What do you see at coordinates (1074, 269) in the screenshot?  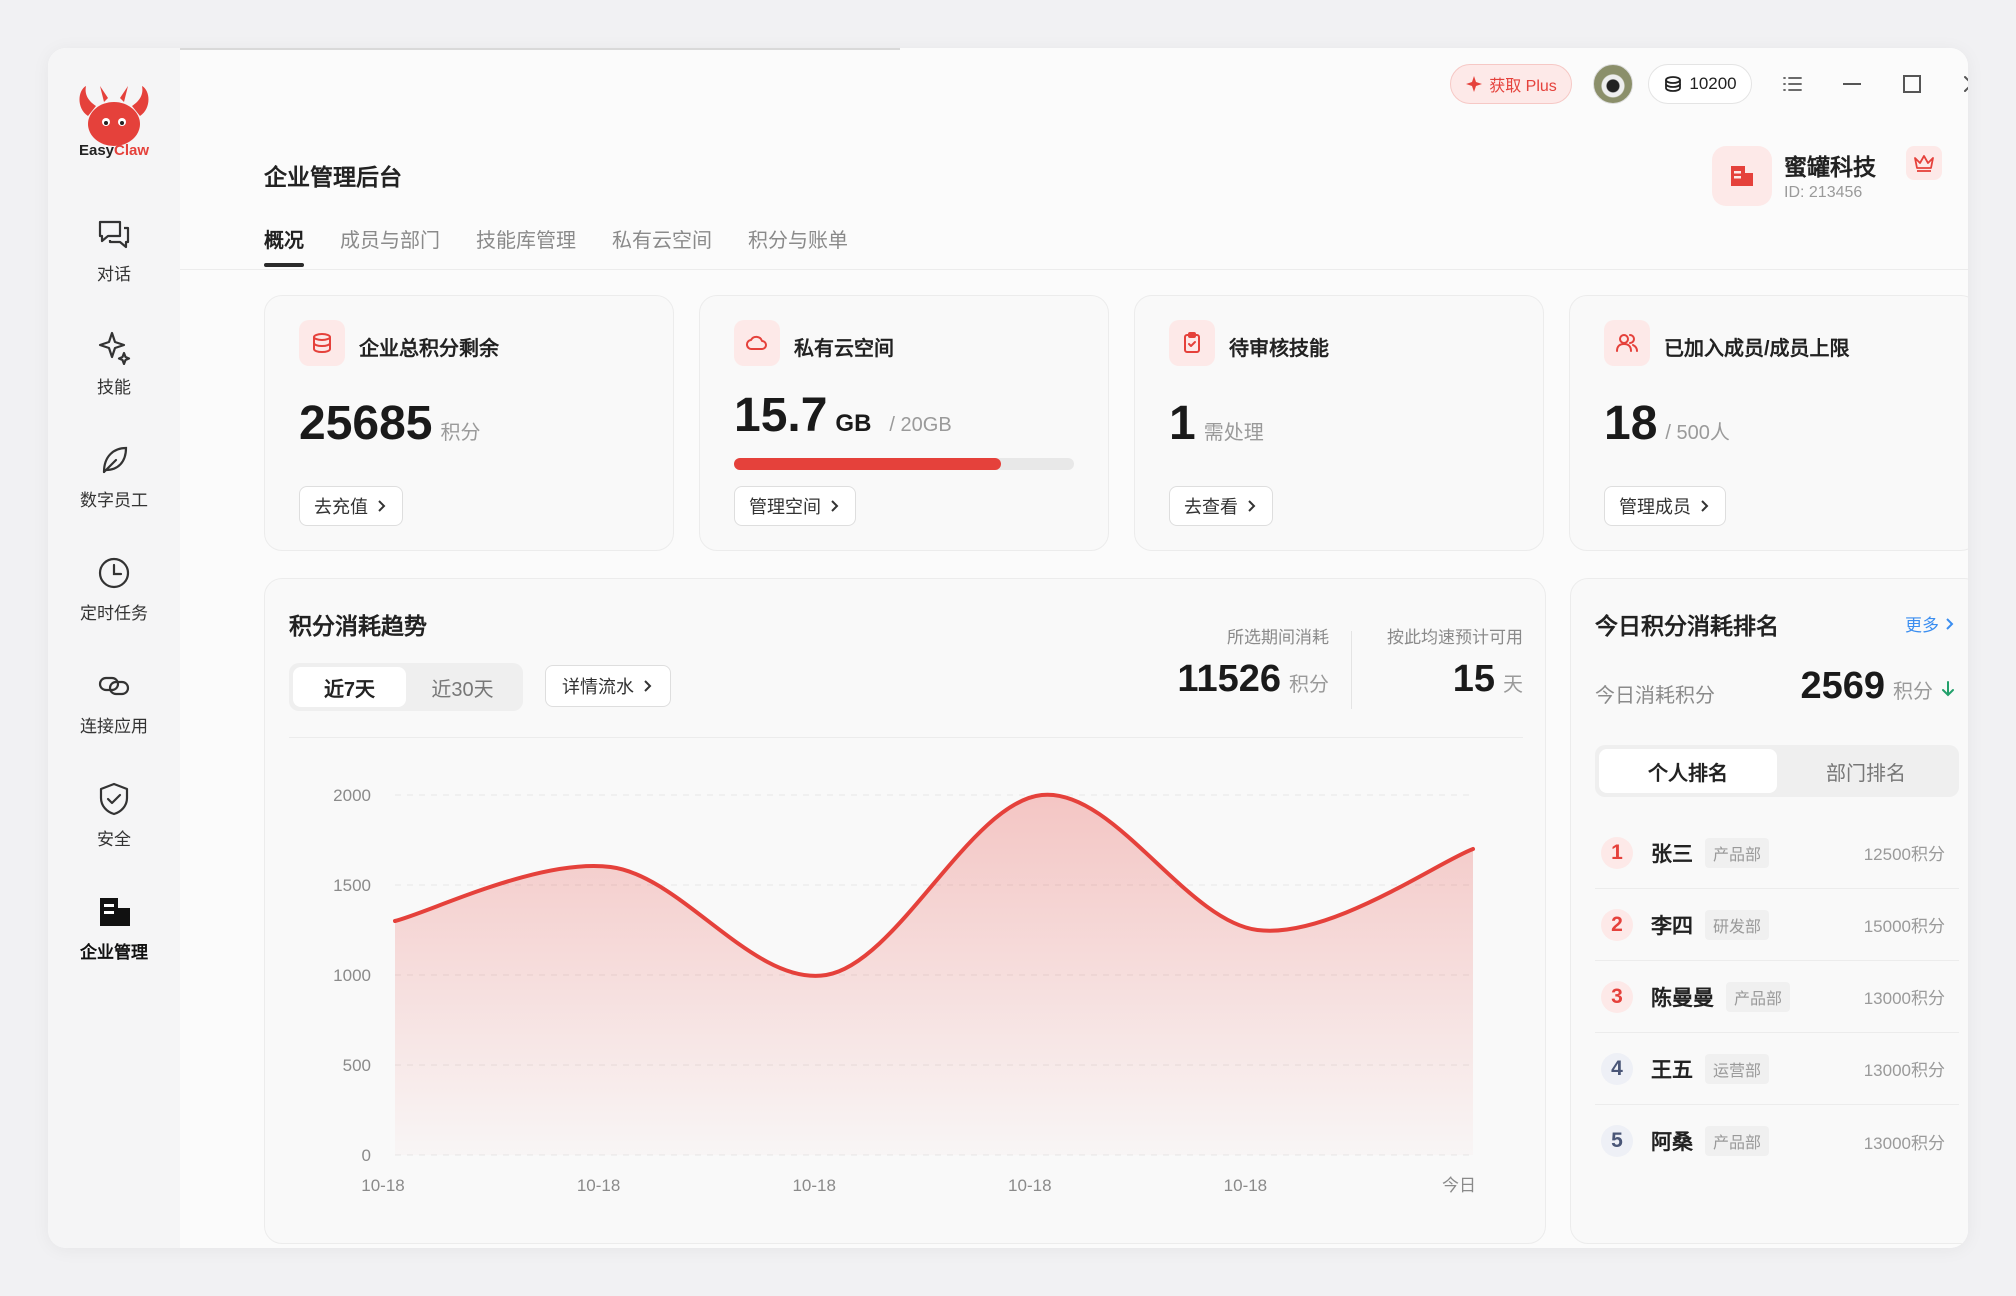 I see `tabs-divider` at bounding box center [1074, 269].